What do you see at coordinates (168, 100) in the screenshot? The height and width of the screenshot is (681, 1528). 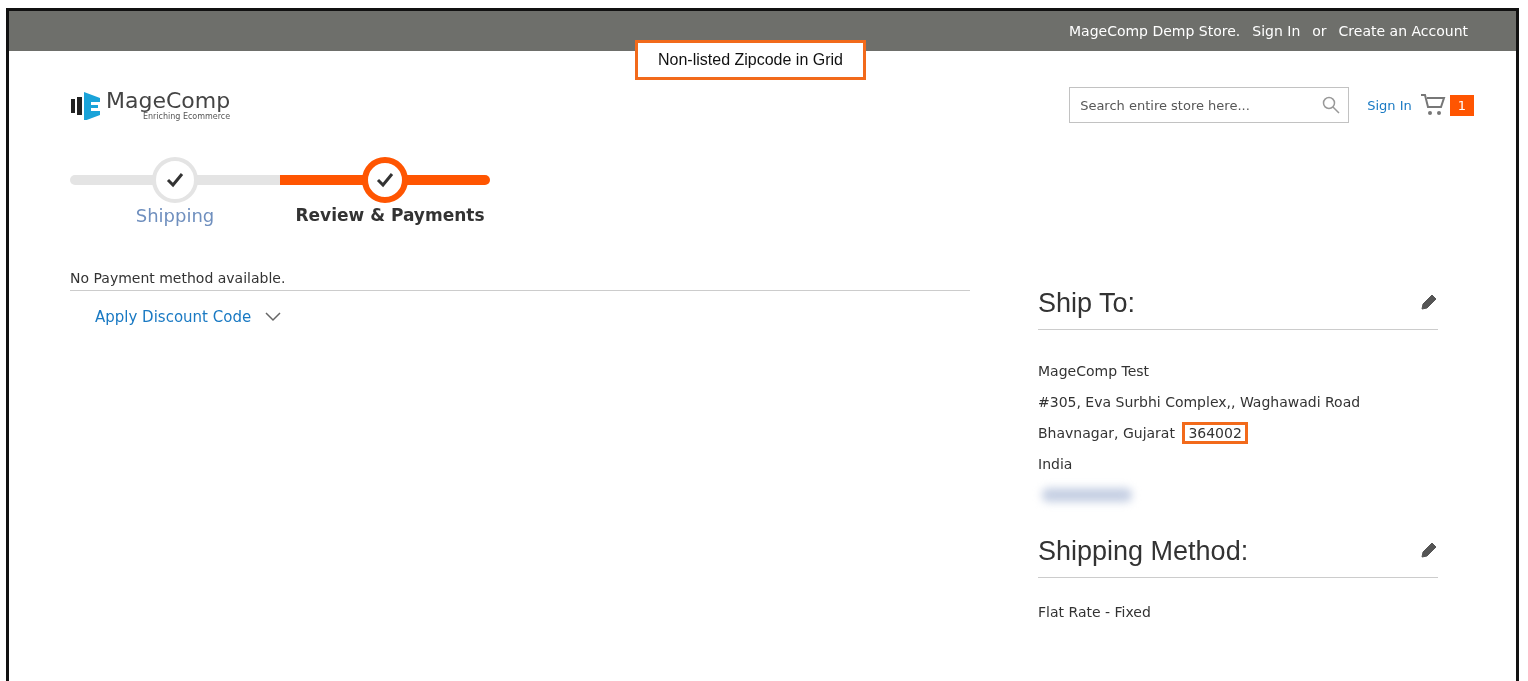 I see `logo-name: MageComp` at bounding box center [168, 100].